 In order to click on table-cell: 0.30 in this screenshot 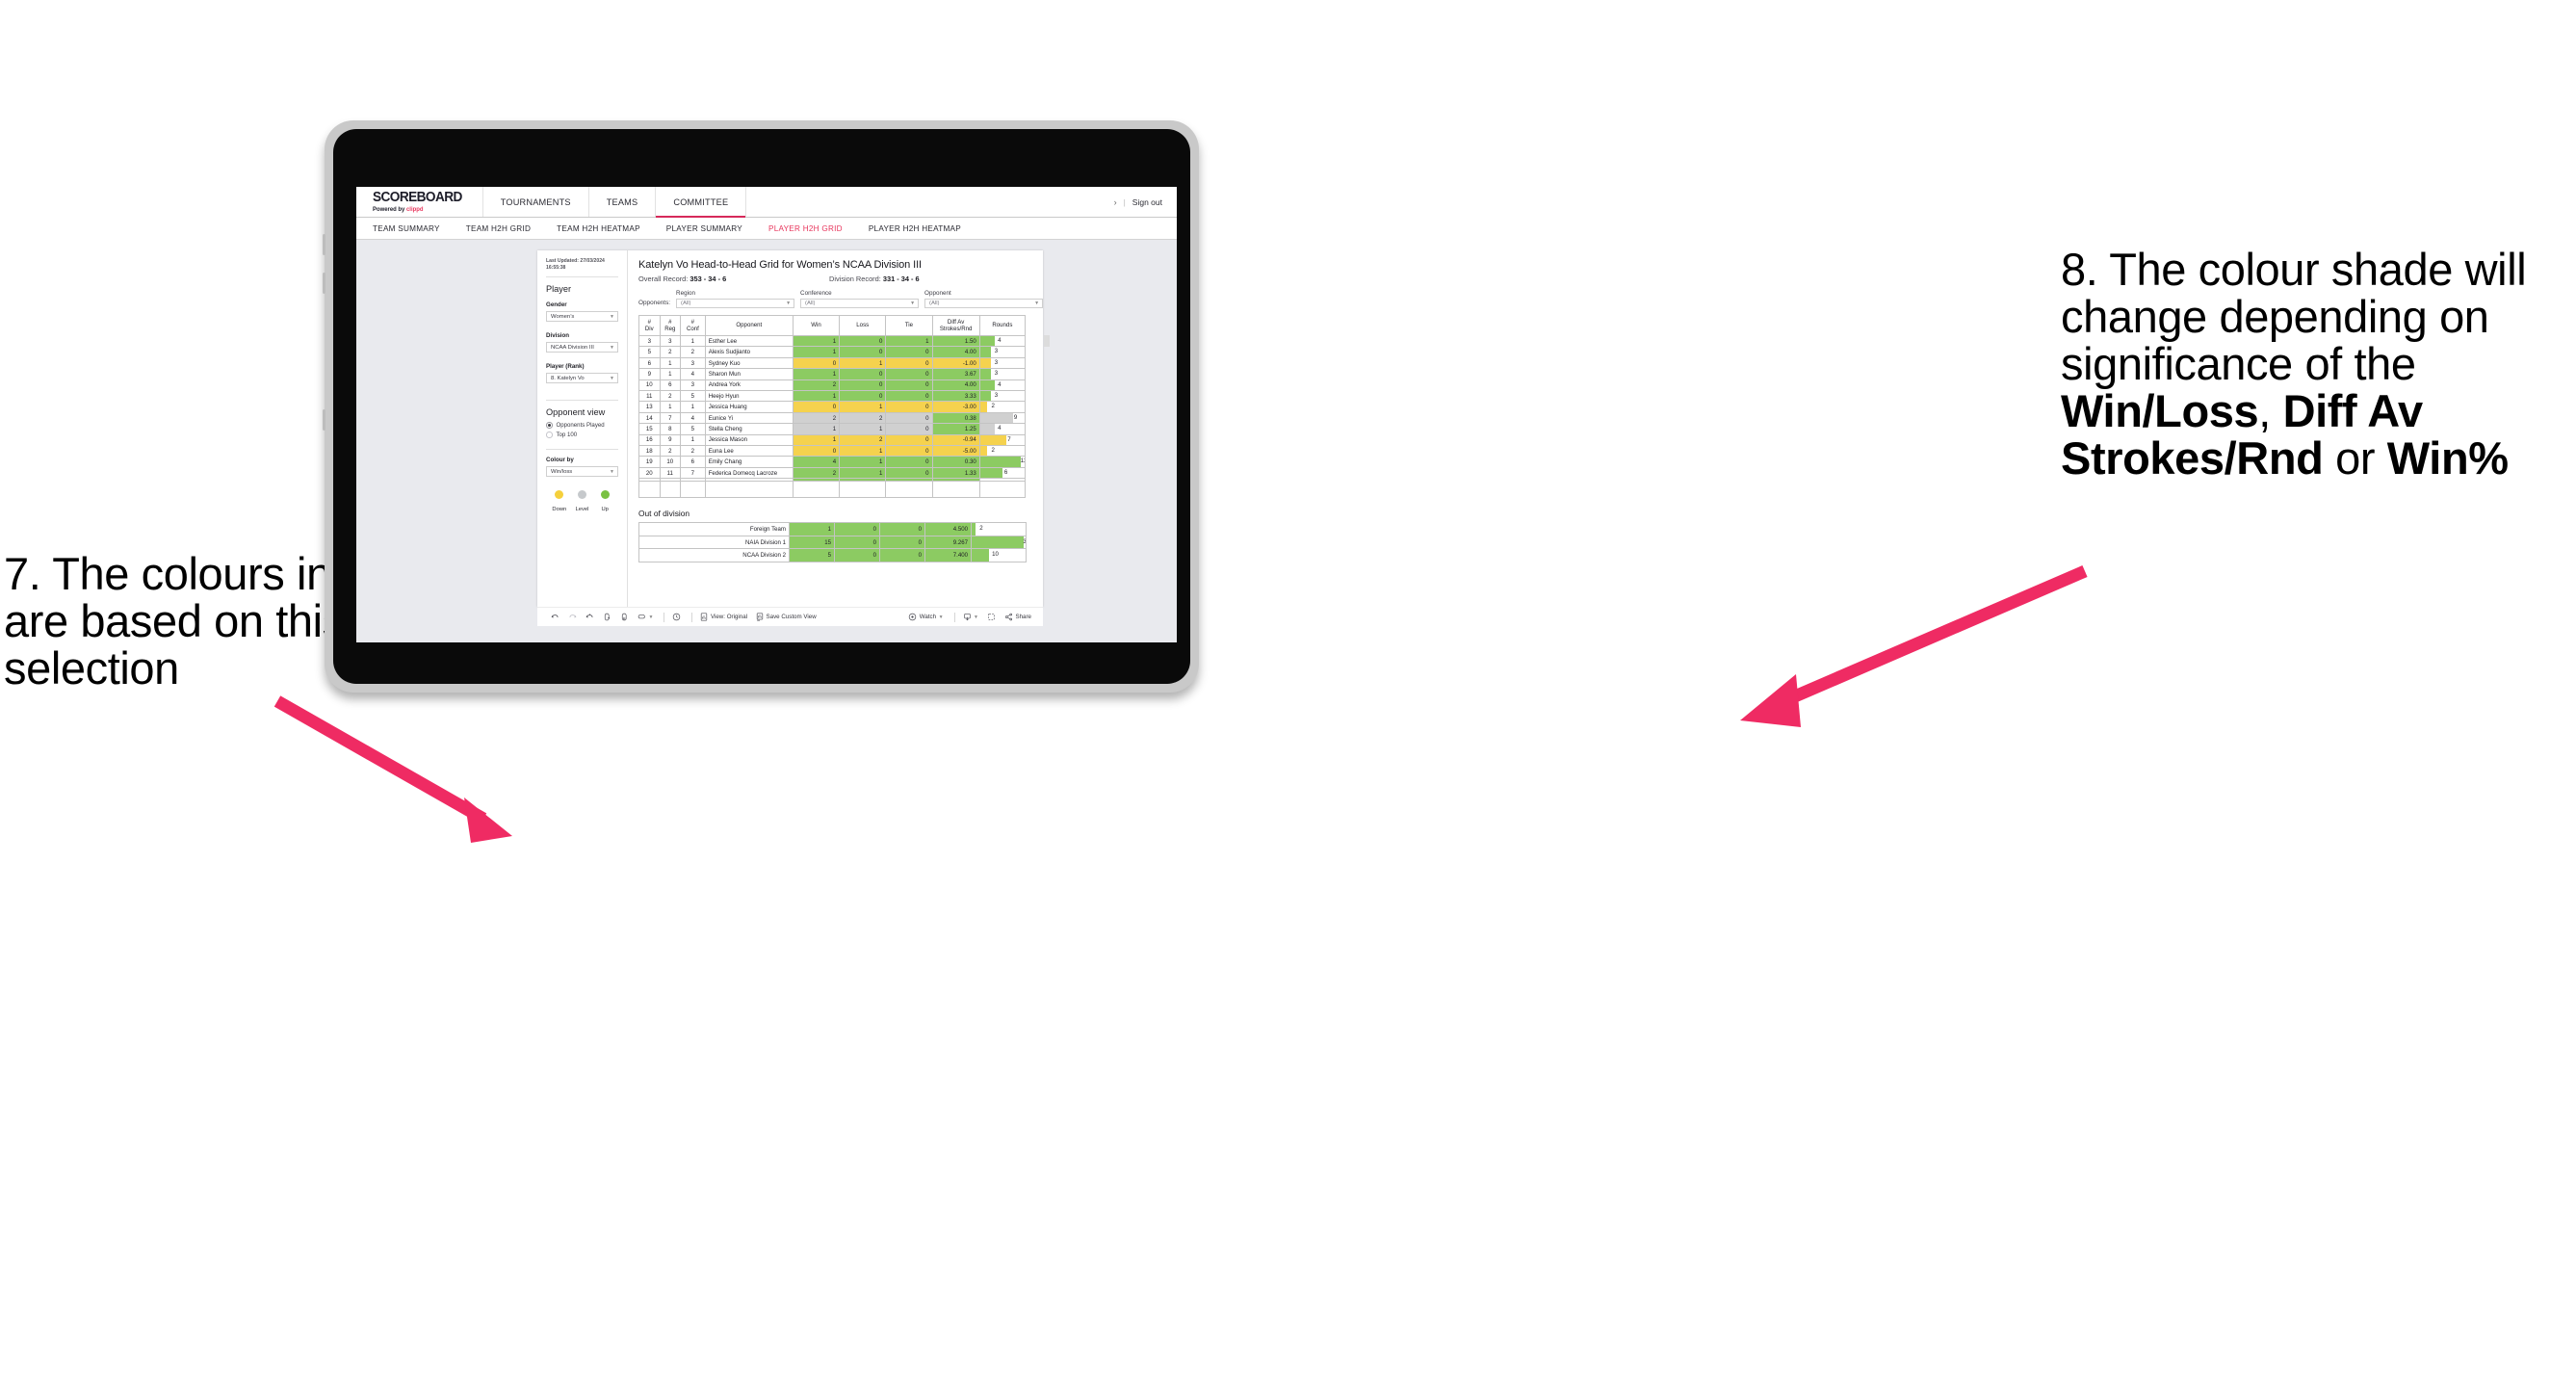, I will do `click(955, 462)`.